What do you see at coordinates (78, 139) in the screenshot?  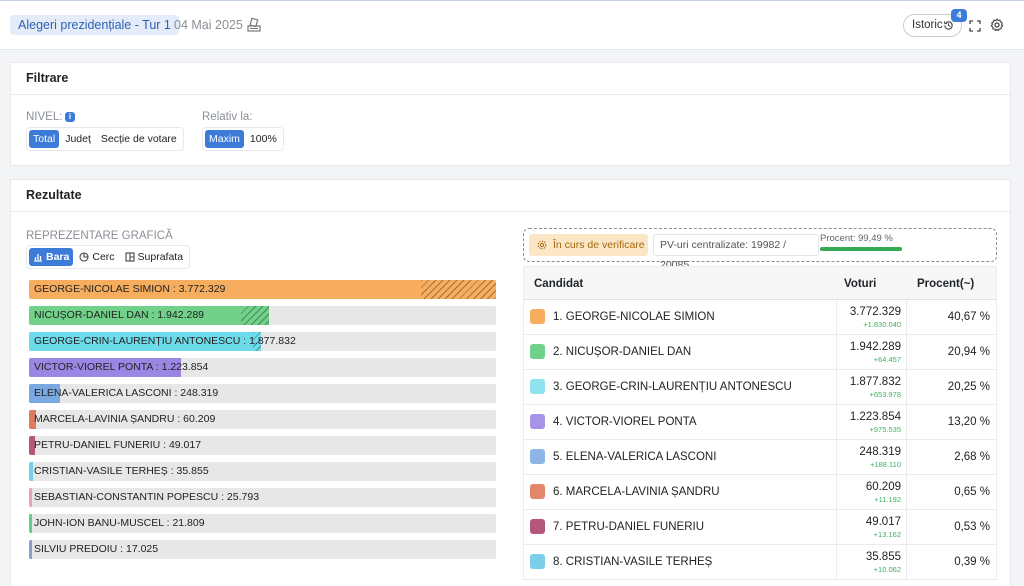 I see `nivel-option-judet: Județ` at bounding box center [78, 139].